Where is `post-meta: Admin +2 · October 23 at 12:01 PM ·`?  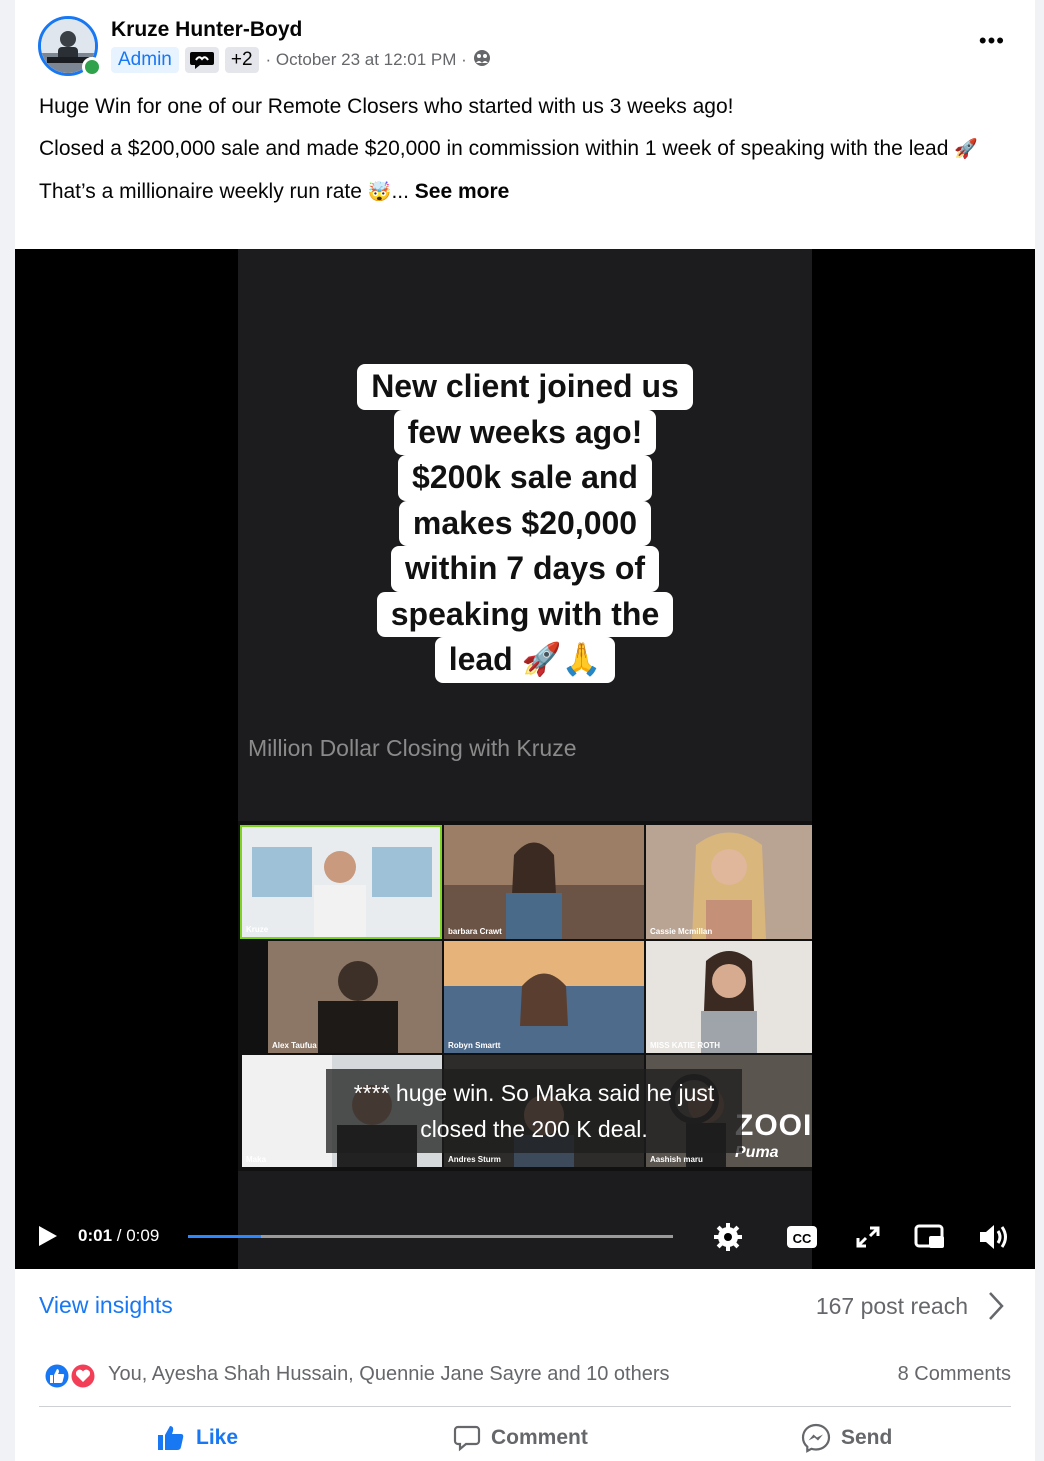
post-meta: Admin +2 · October 23 at 12:01 PM · is located at coordinates (301, 60).